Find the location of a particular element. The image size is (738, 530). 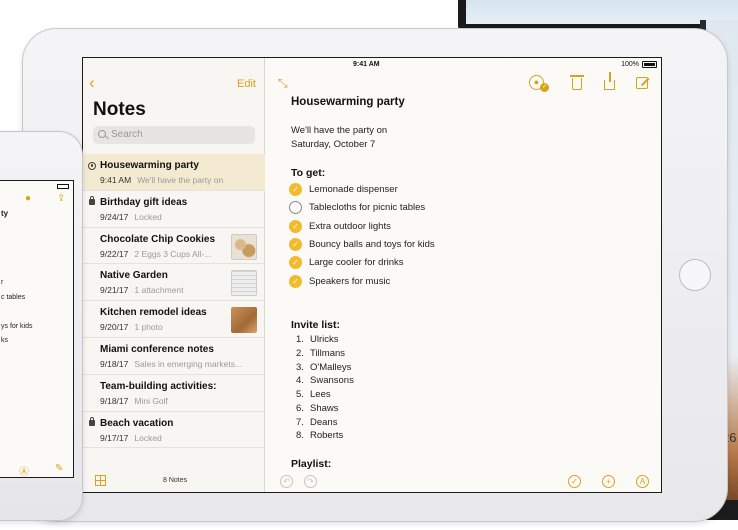

expand-icon: ⤡ is located at coordinates (284, 83).